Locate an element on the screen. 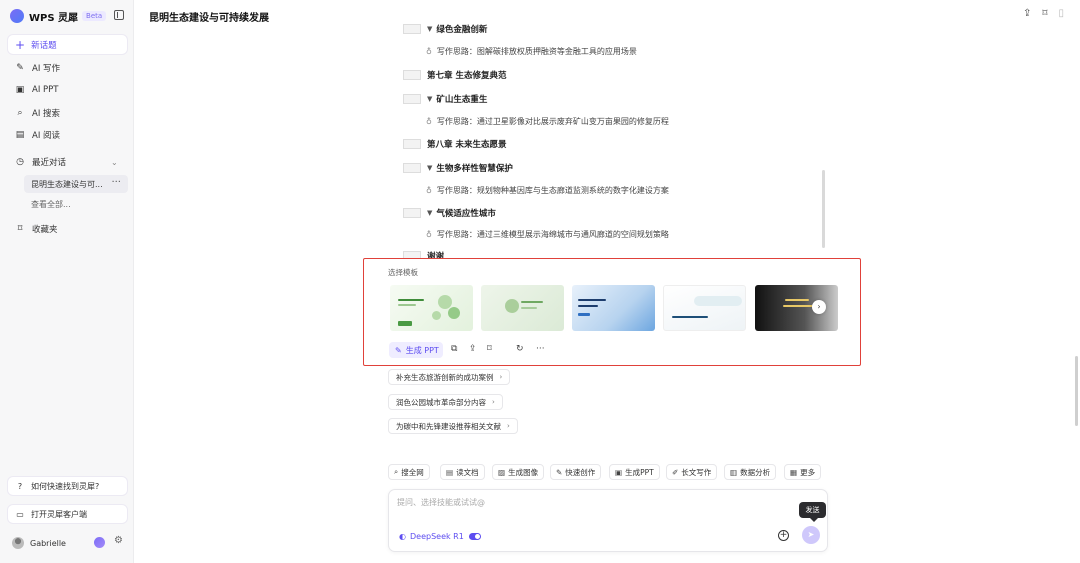 This screenshot has height=563, width=1080. outline-idea: ♁ 写作思路：通过三维模型展示海绵城市与通风廊道的空间规划策略 is located at coordinates (547, 234).